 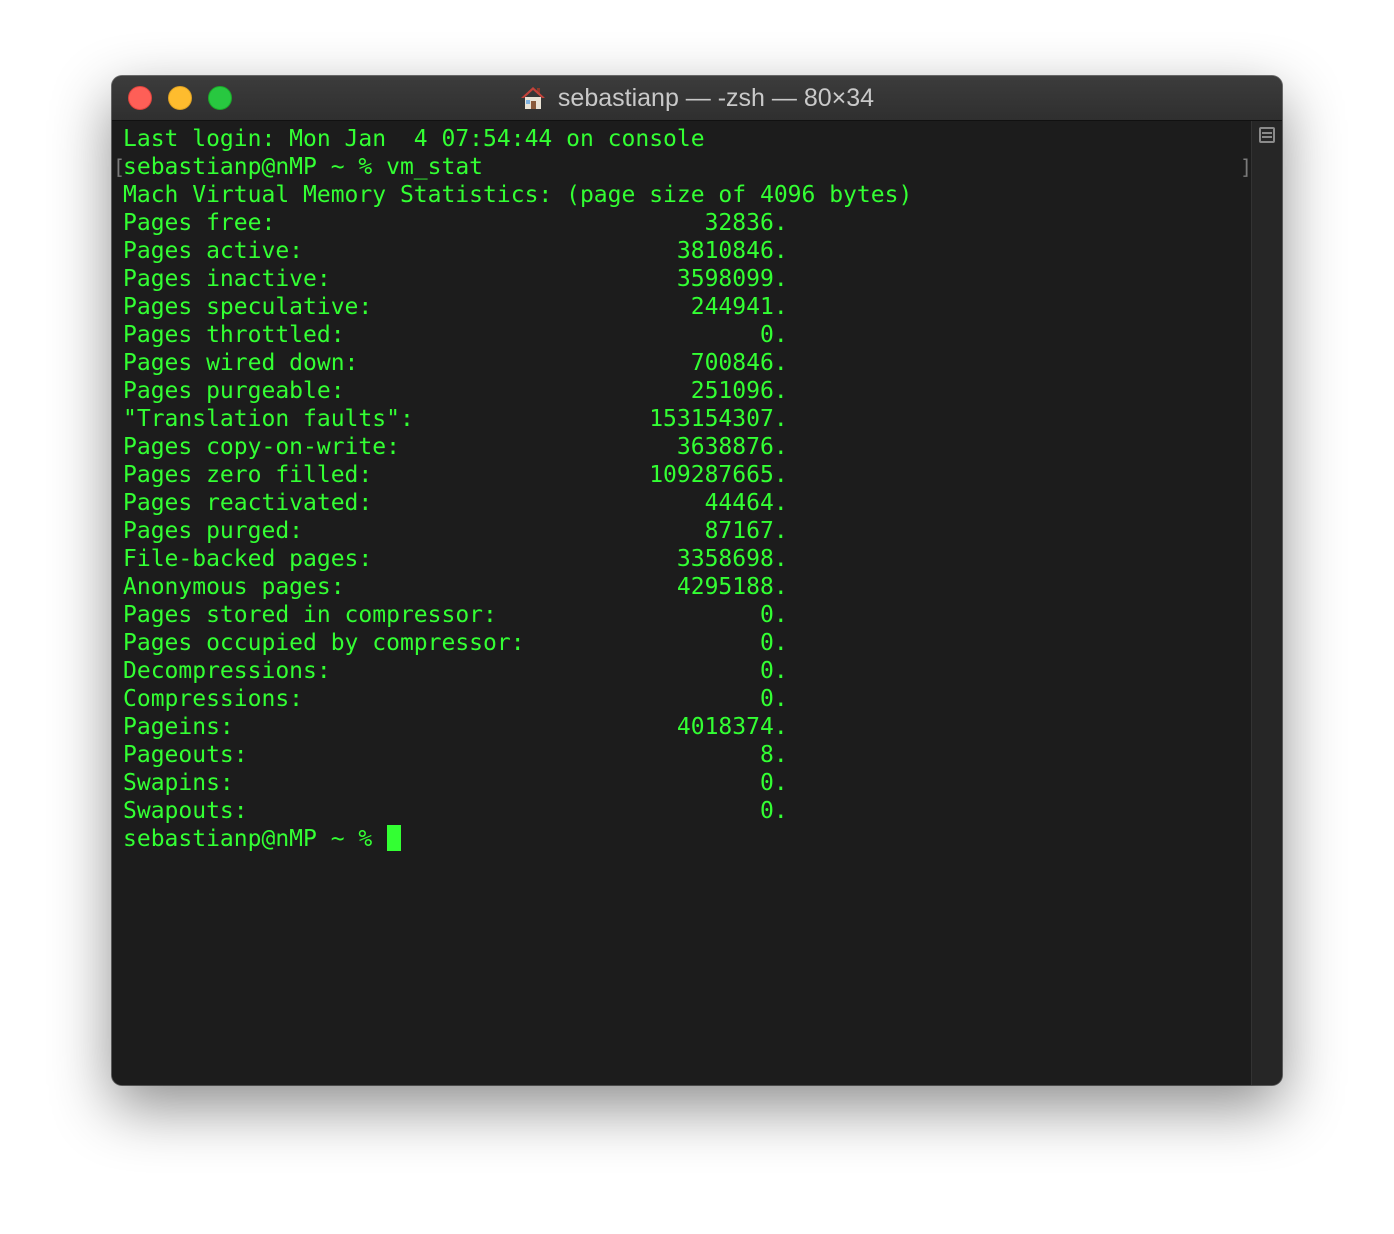 I want to click on stat-line: "Translation faults": 153154307., so click(x=455, y=419).